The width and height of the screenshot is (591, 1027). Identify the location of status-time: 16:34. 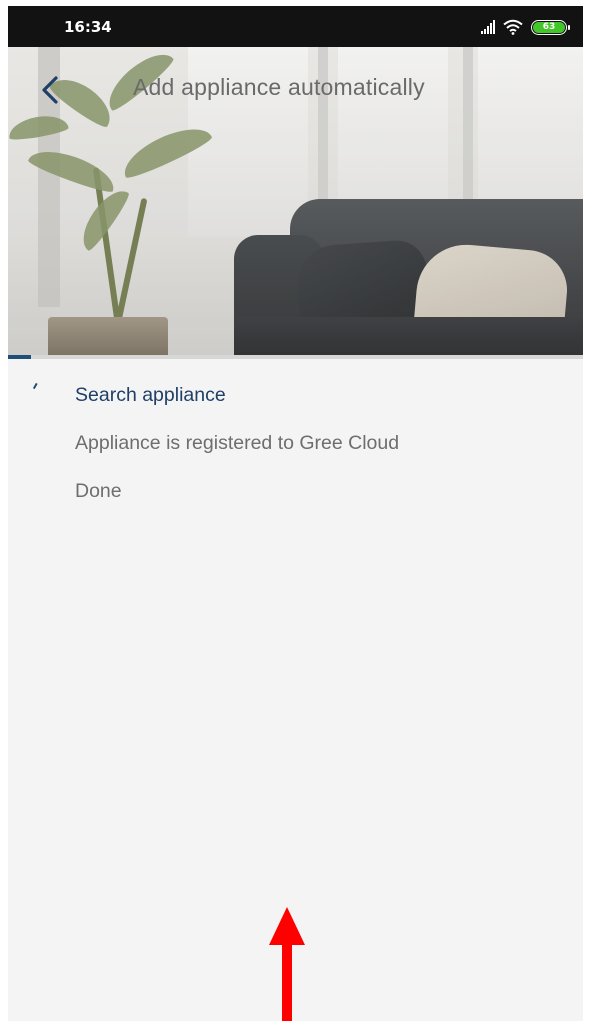
(88, 27).